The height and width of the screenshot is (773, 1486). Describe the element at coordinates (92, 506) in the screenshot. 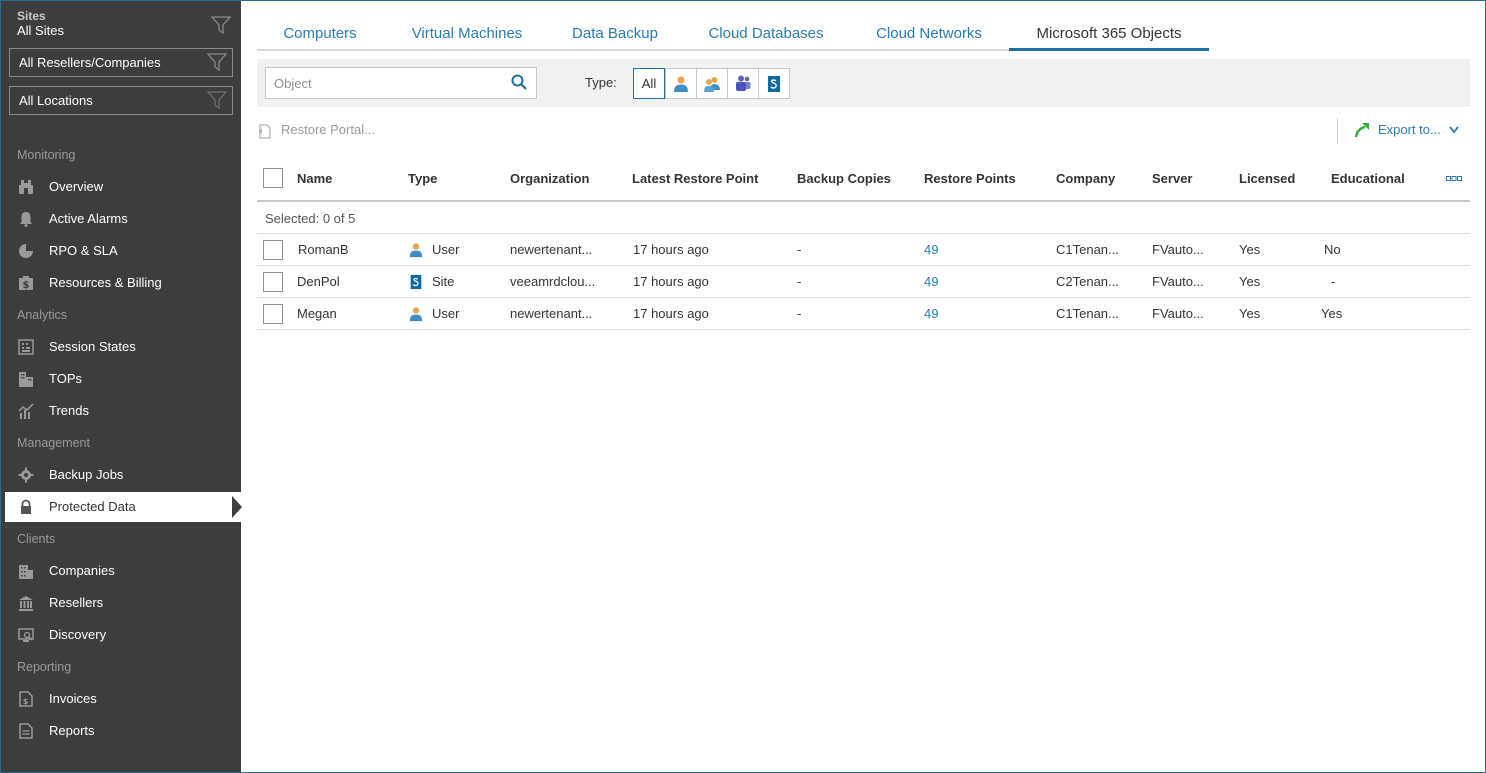

I see `sidebar-item-label: Protected Data` at that location.